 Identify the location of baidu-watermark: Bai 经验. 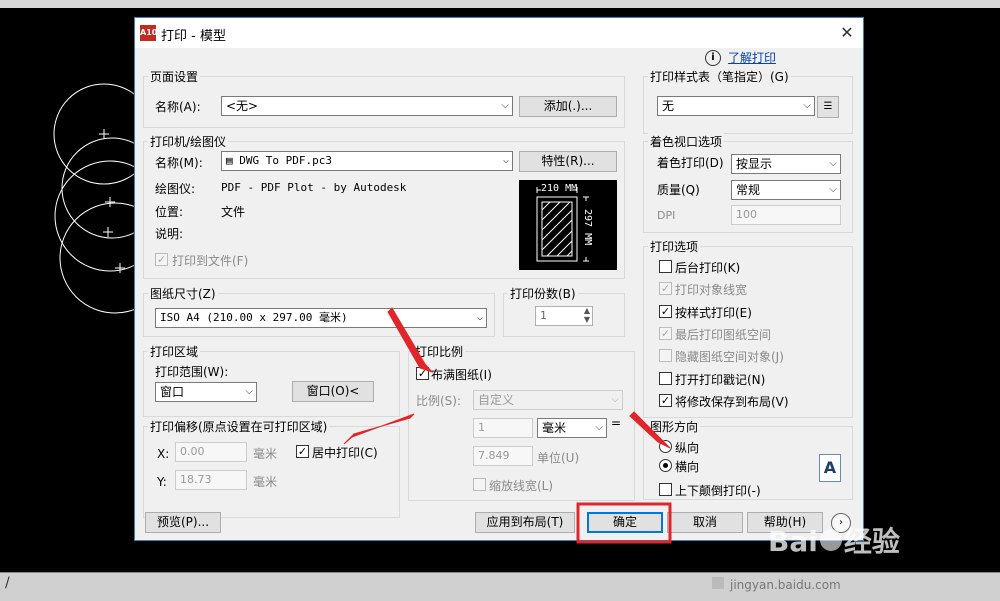
(834, 541).